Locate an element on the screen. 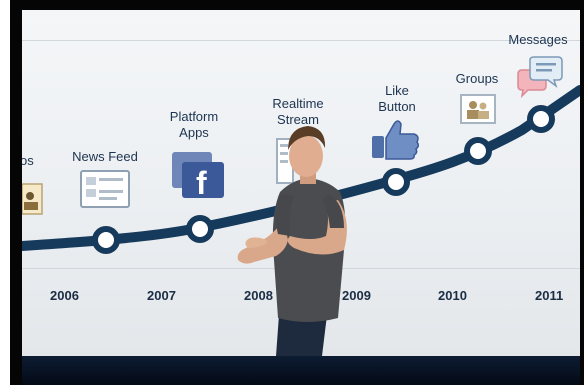  stage-floor is located at coordinates (301, 370).